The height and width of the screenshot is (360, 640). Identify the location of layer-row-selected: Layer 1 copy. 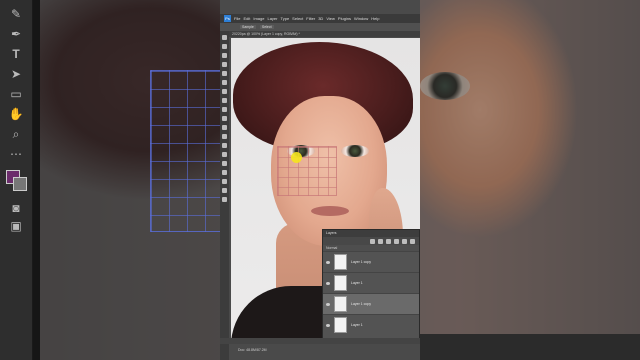
(371, 303).